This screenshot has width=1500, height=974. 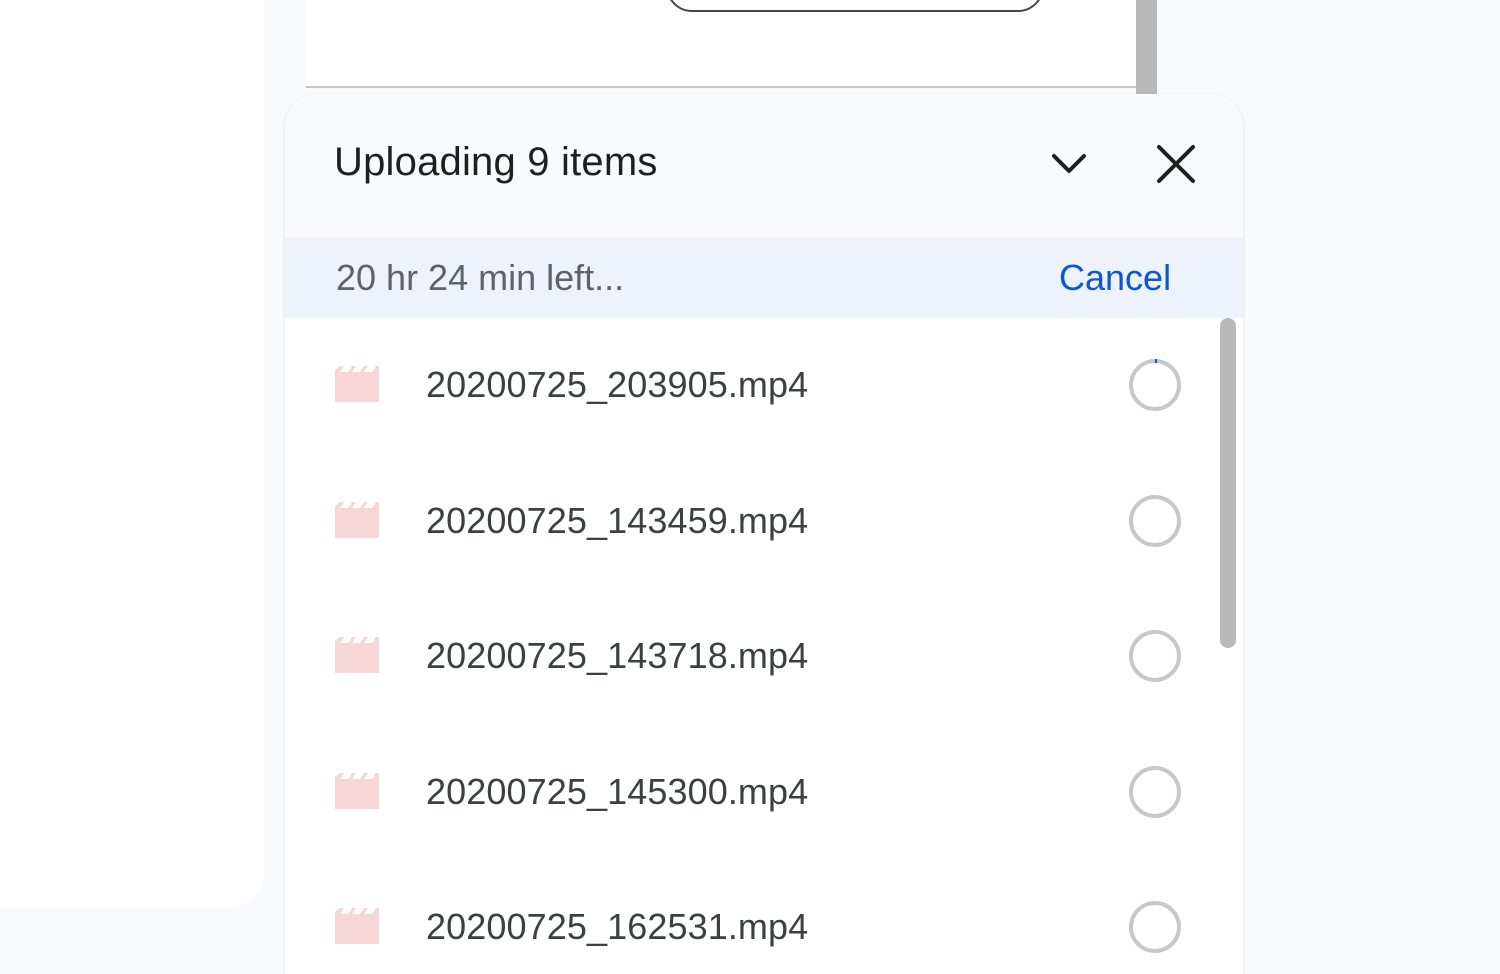 What do you see at coordinates (617, 791) in the screenshot?
I see `file-name: 20200725_145300.mp4` at bounding box center [617, 791].